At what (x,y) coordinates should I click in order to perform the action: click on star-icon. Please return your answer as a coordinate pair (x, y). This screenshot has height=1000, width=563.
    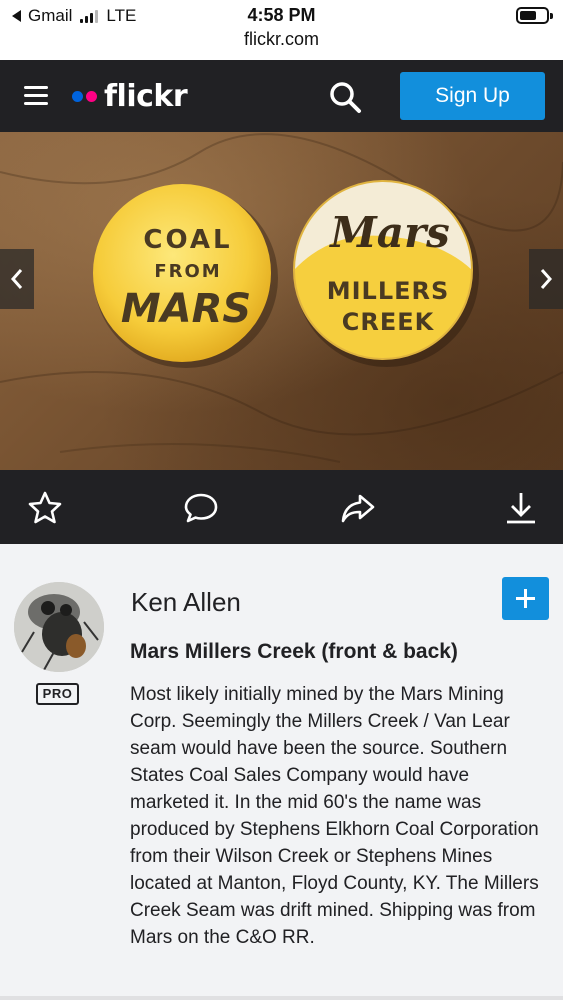
    Looking at the image, I should click on (45, 508).